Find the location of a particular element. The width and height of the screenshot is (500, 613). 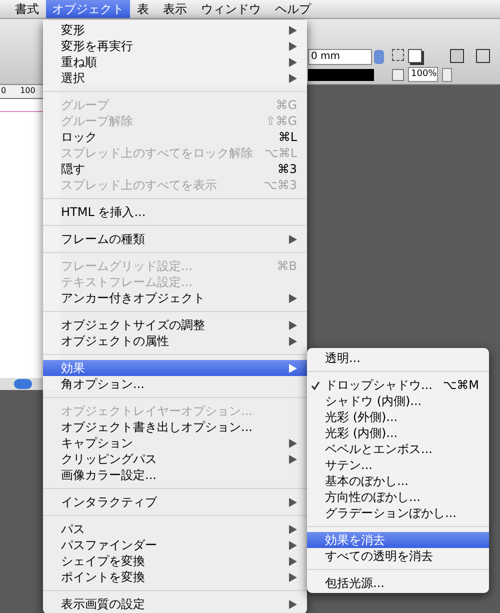

shadow-icon is located at coordinates (415, 56).